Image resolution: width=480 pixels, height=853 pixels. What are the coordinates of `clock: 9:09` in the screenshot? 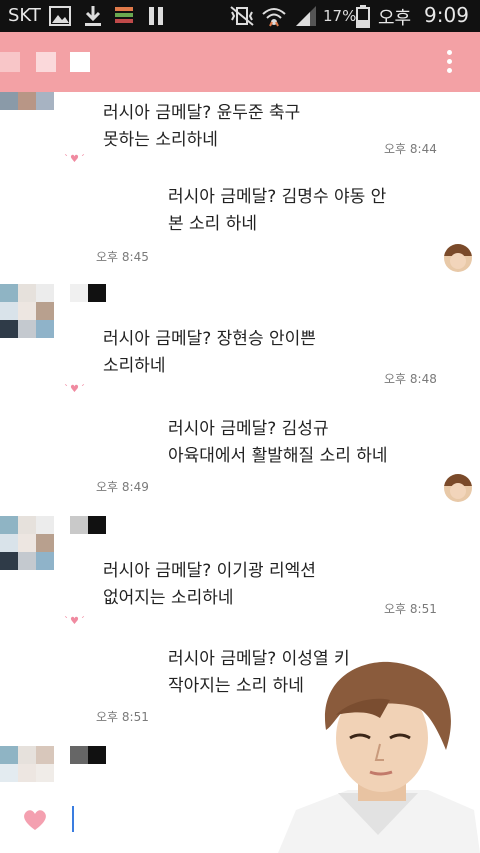 It's located at (446, 15).